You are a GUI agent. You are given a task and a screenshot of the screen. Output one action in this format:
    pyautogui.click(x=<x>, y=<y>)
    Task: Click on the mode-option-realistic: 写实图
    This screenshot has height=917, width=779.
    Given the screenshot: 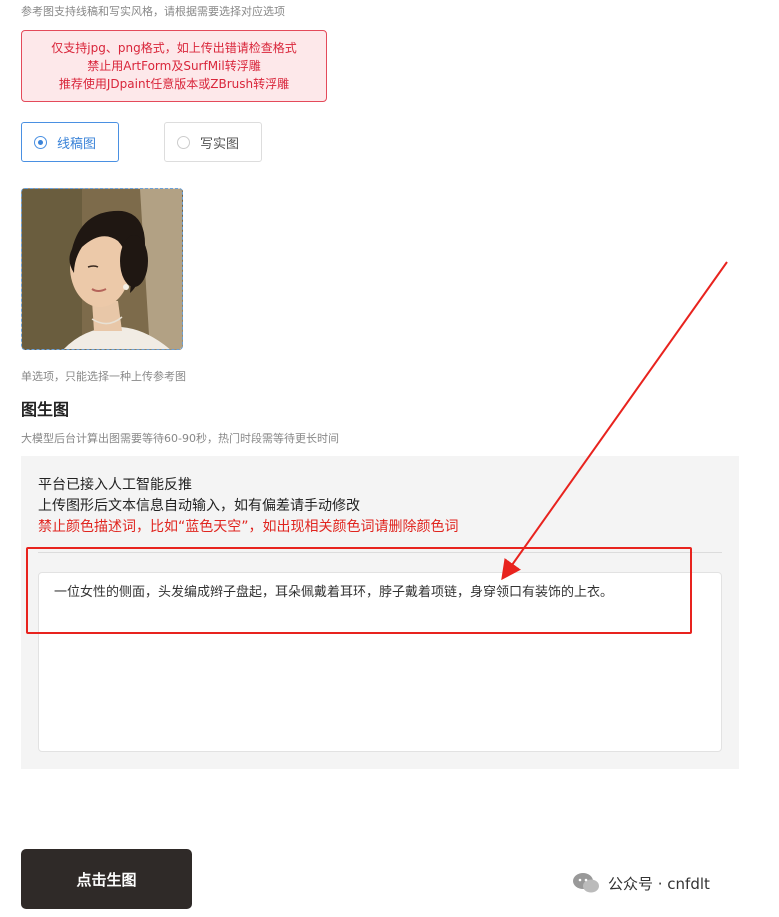 What is the action you would take?
    pyautogui.click(x=213, y=142)
    